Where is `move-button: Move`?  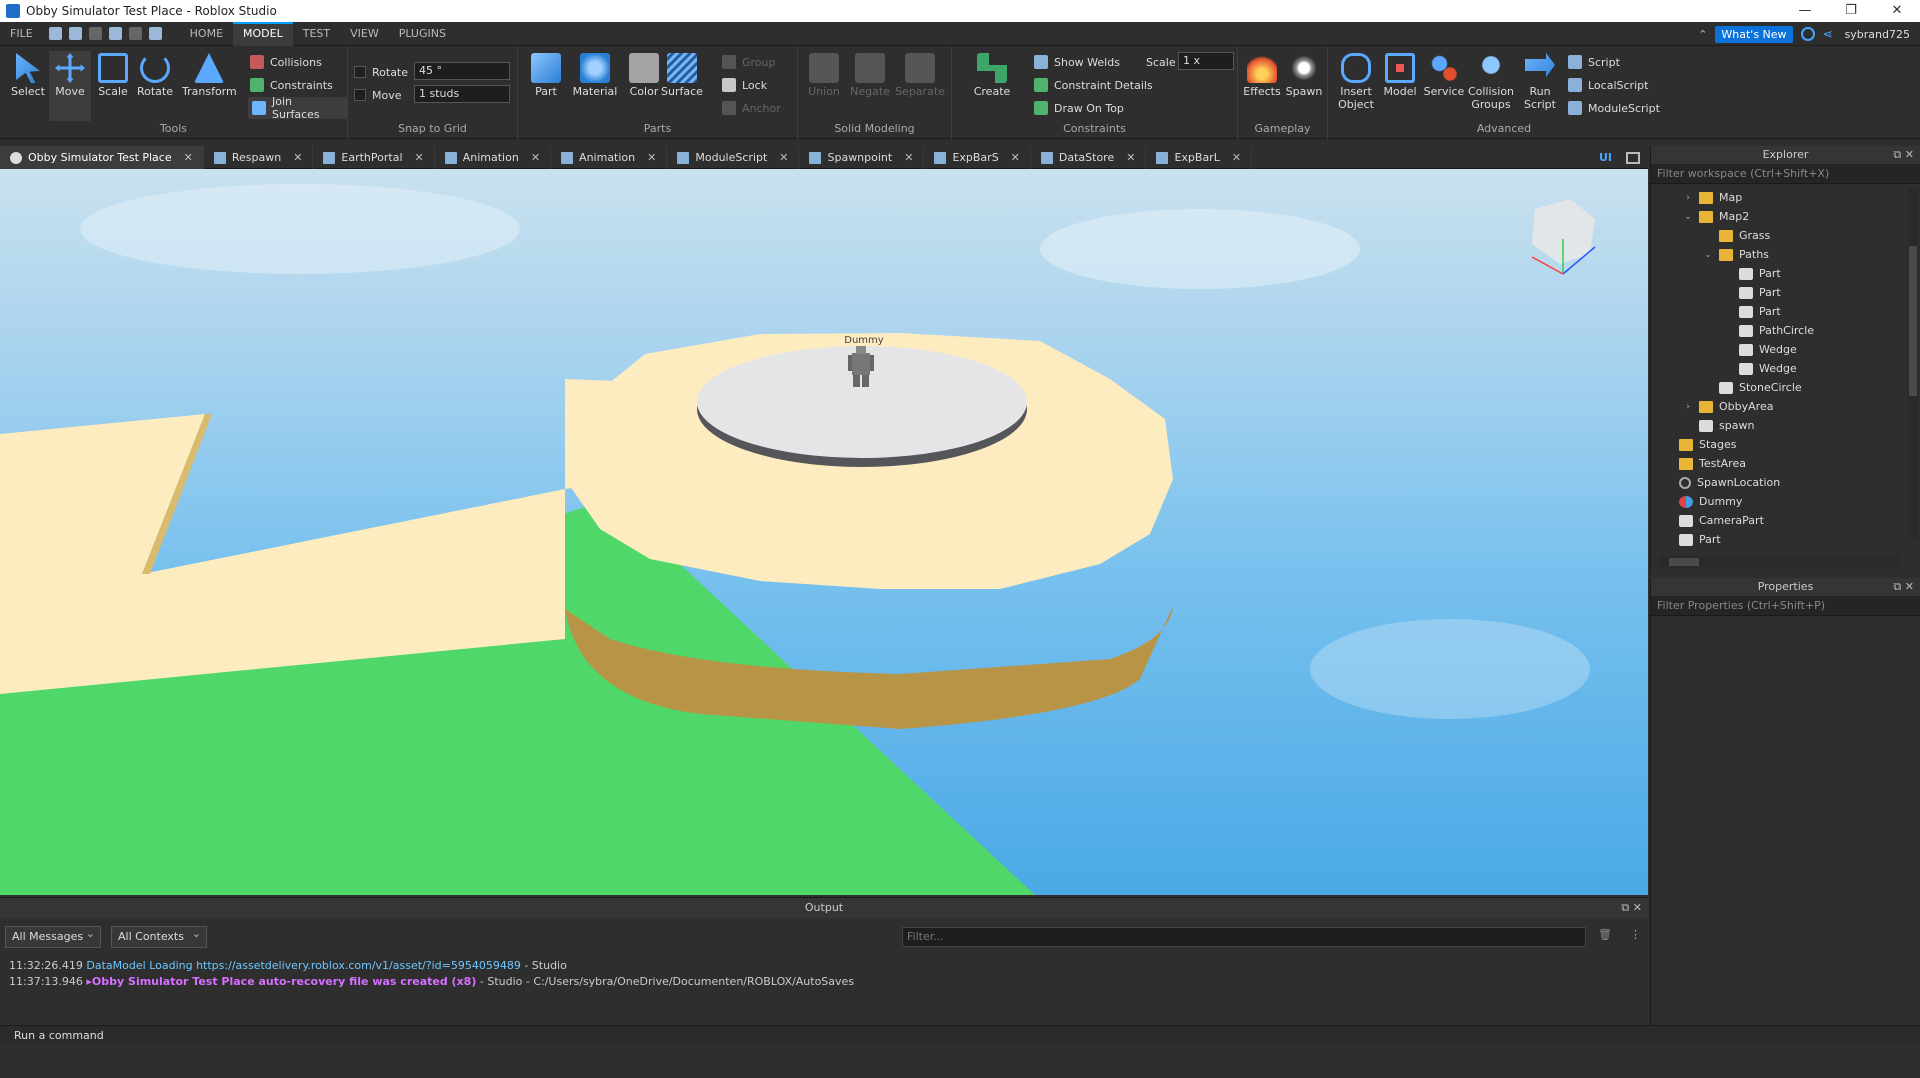
move-button: Move is located at coordinates (70, 86).